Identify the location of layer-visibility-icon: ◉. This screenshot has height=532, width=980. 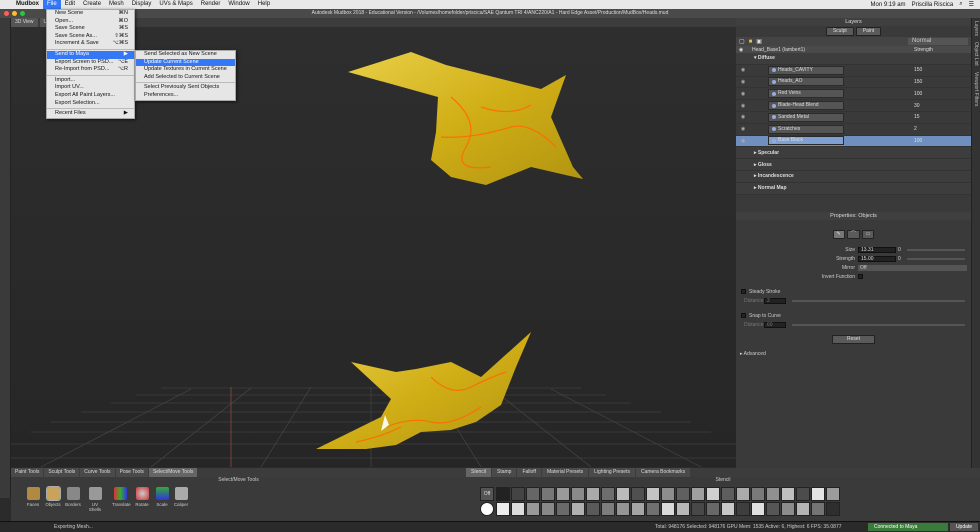
(741, 50).